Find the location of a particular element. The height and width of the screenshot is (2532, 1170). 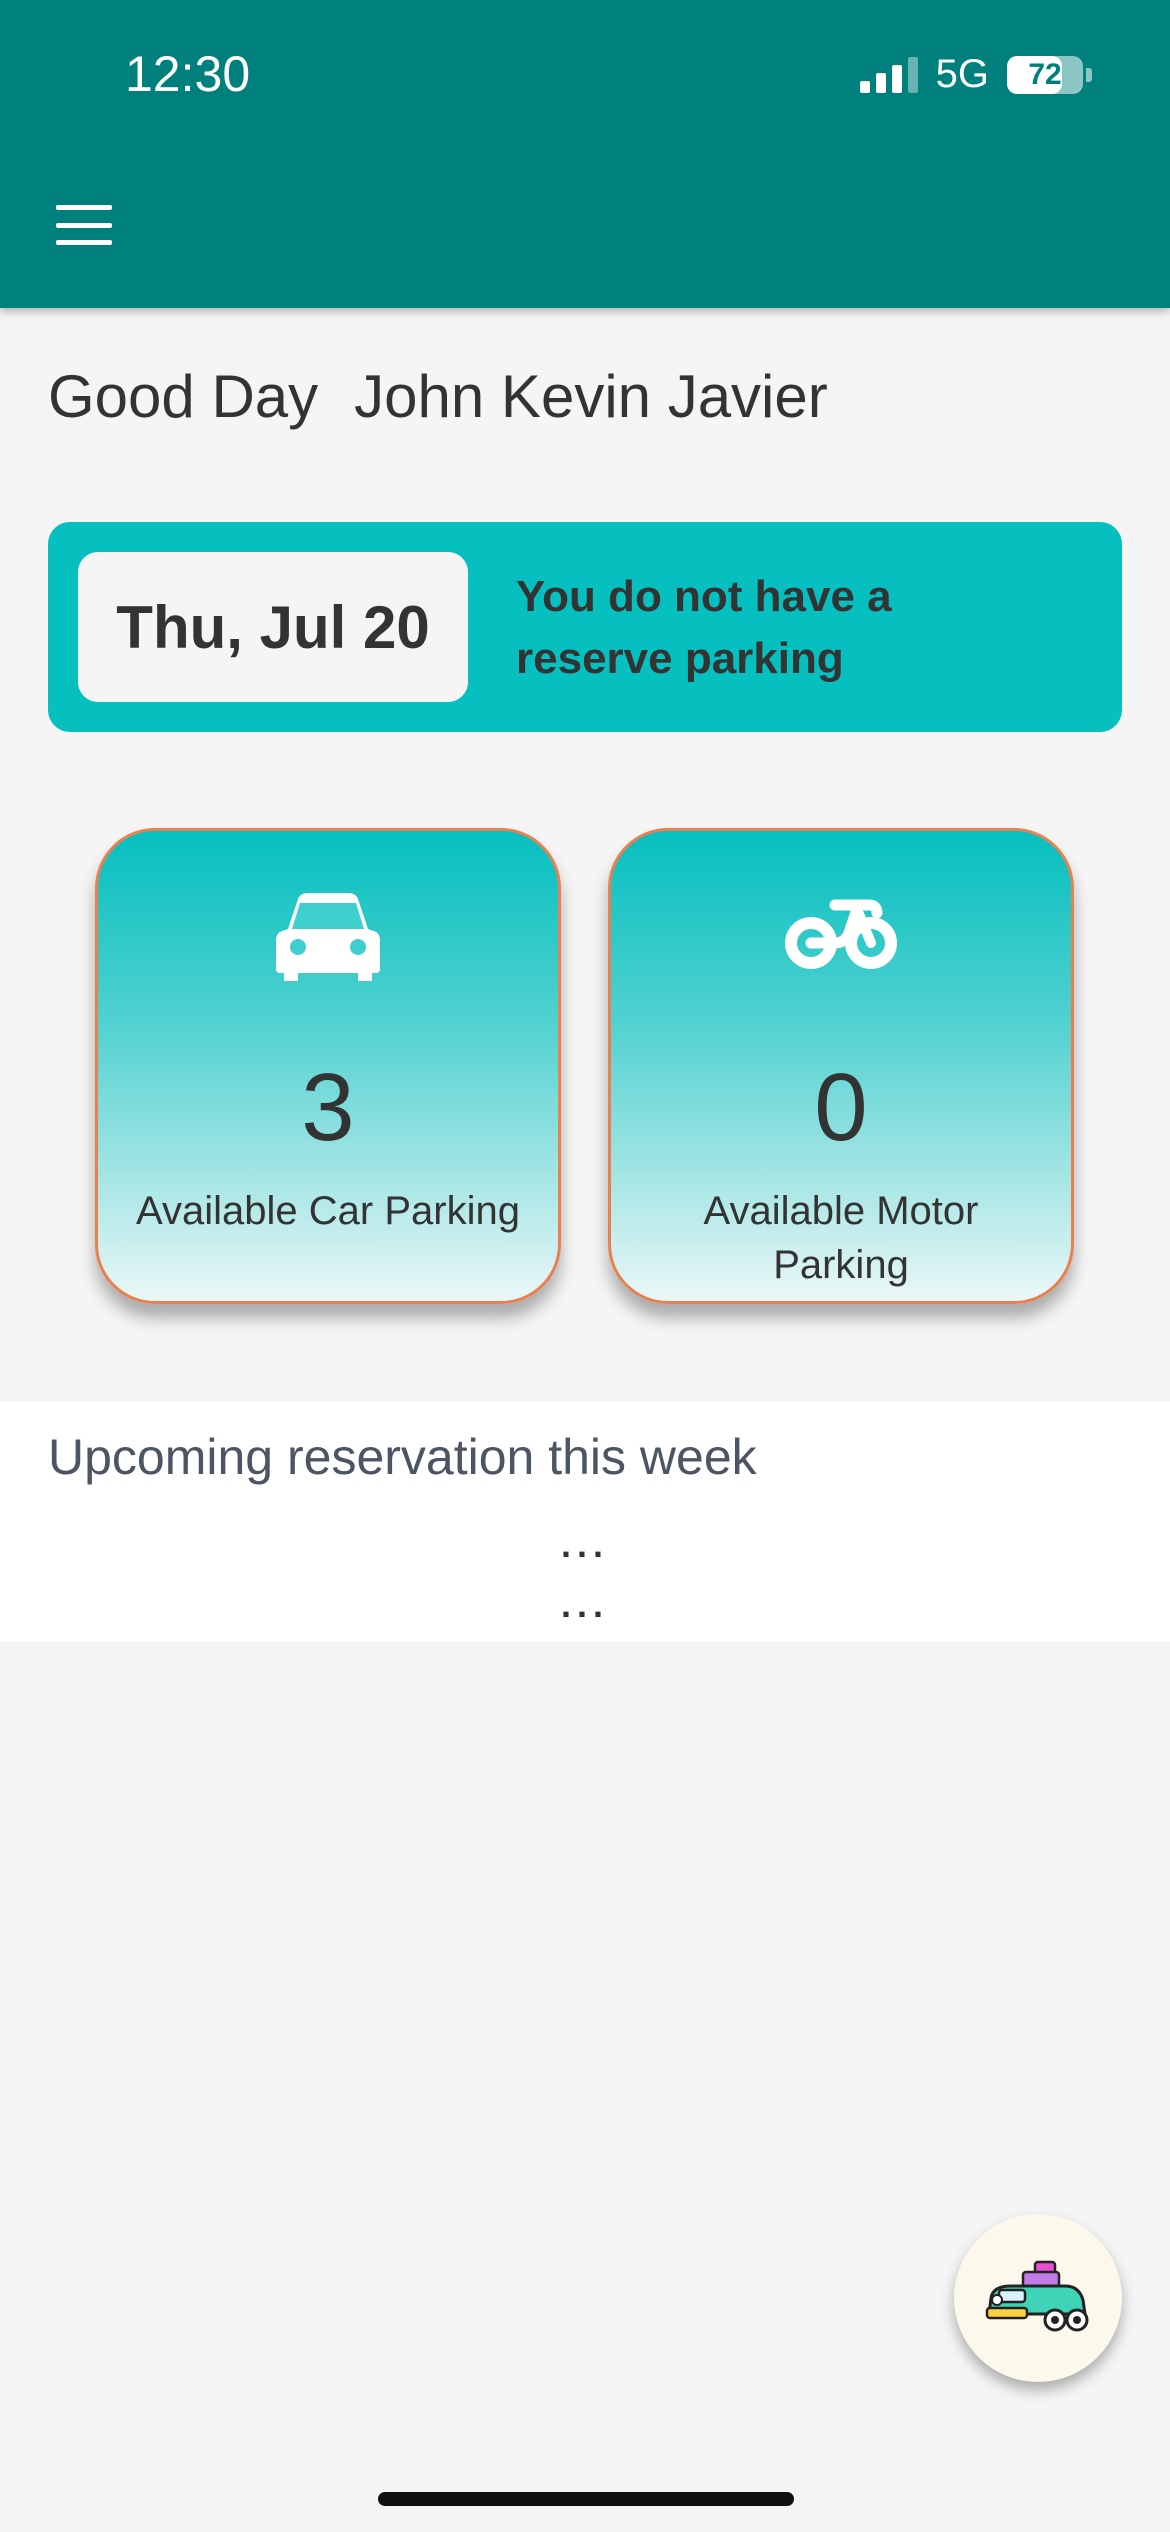

car-parking-count: 3 is located at coordinates (328, 1107).